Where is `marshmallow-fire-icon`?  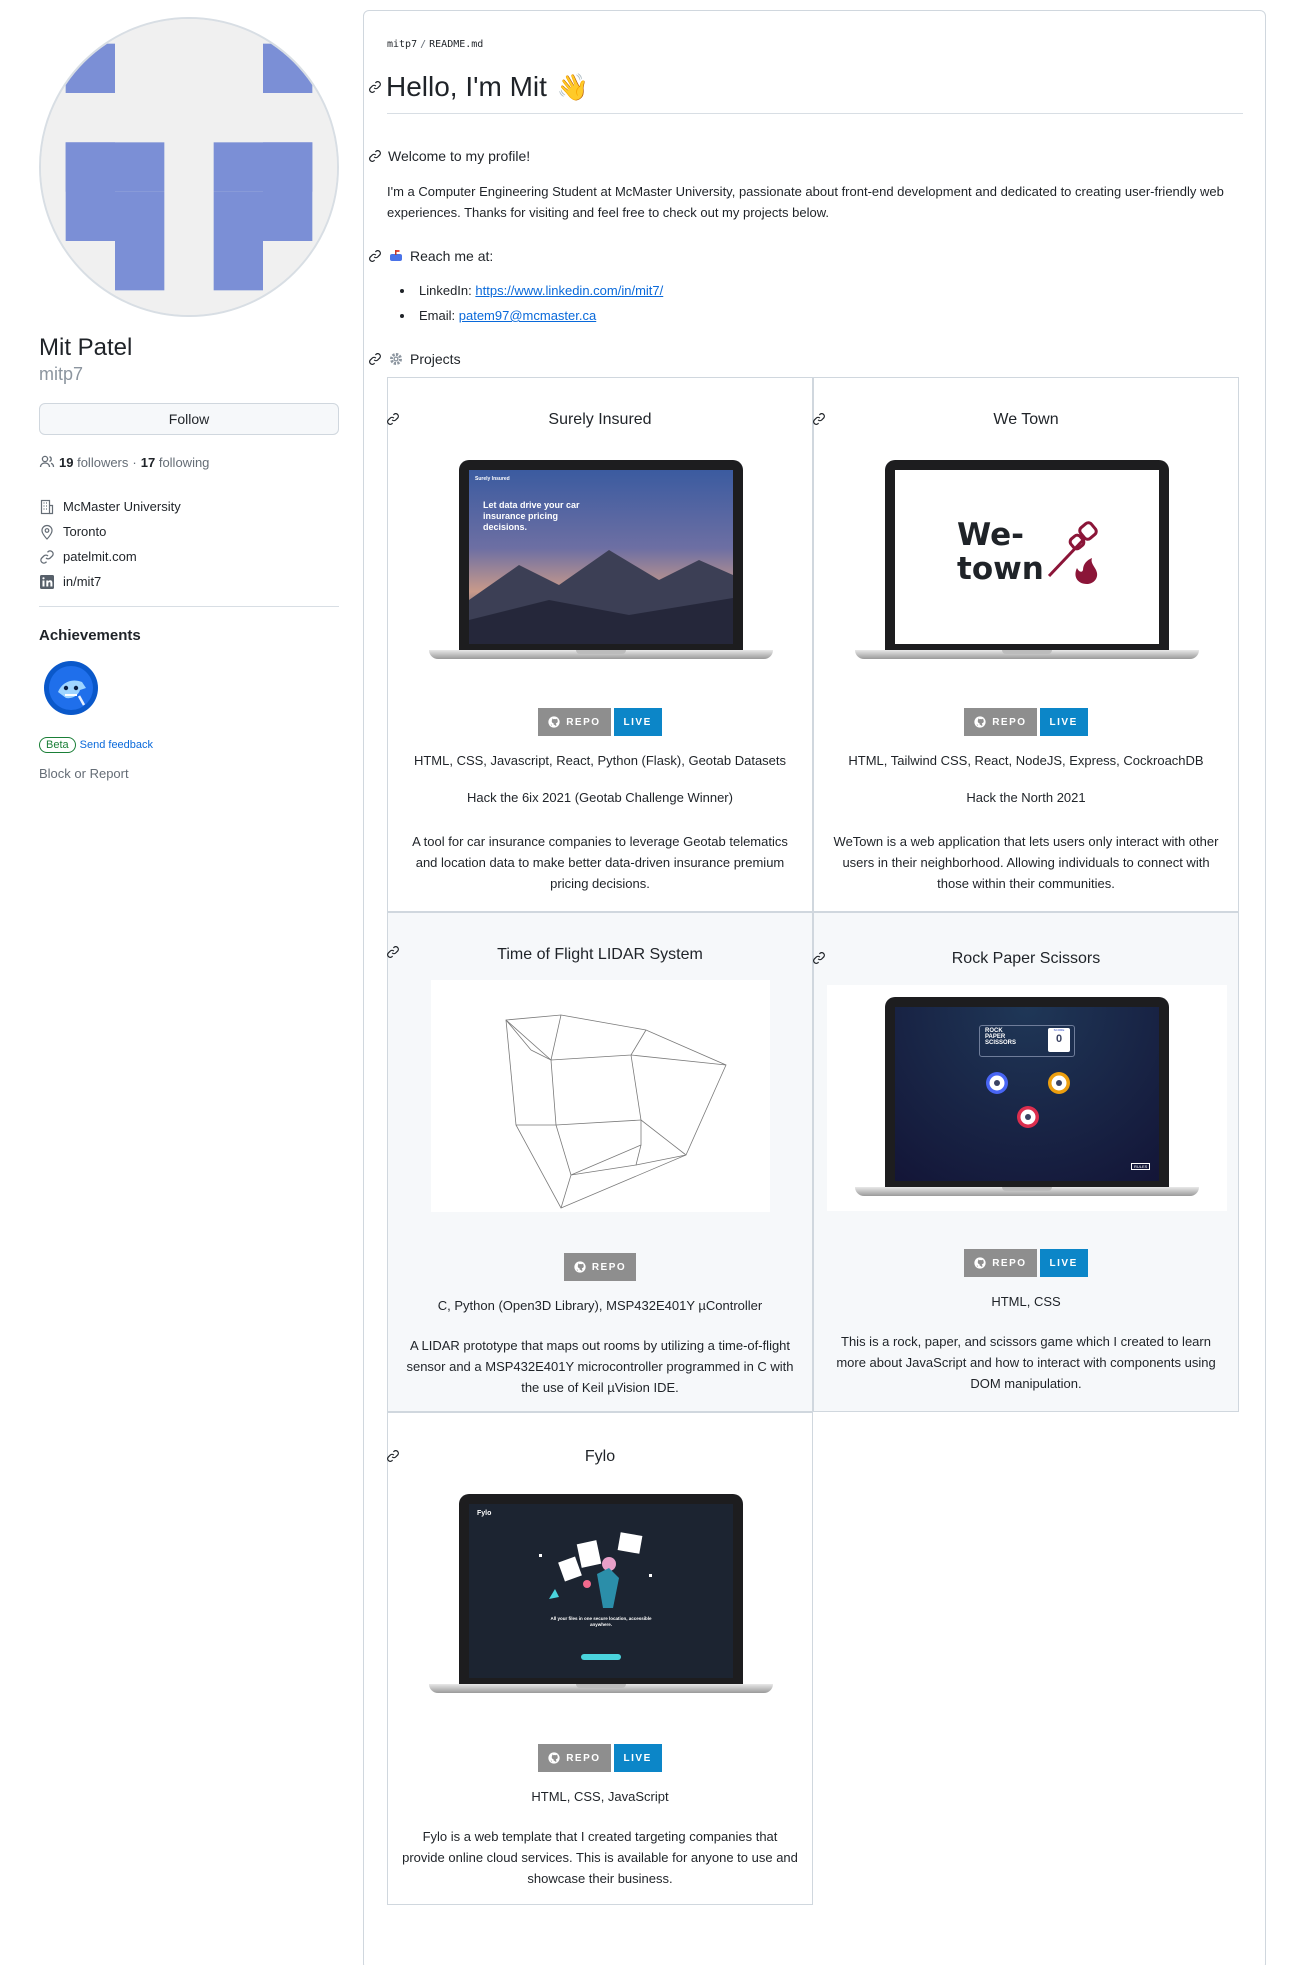
marshmallow-fire-icon is located at coordinates (1072, 552).